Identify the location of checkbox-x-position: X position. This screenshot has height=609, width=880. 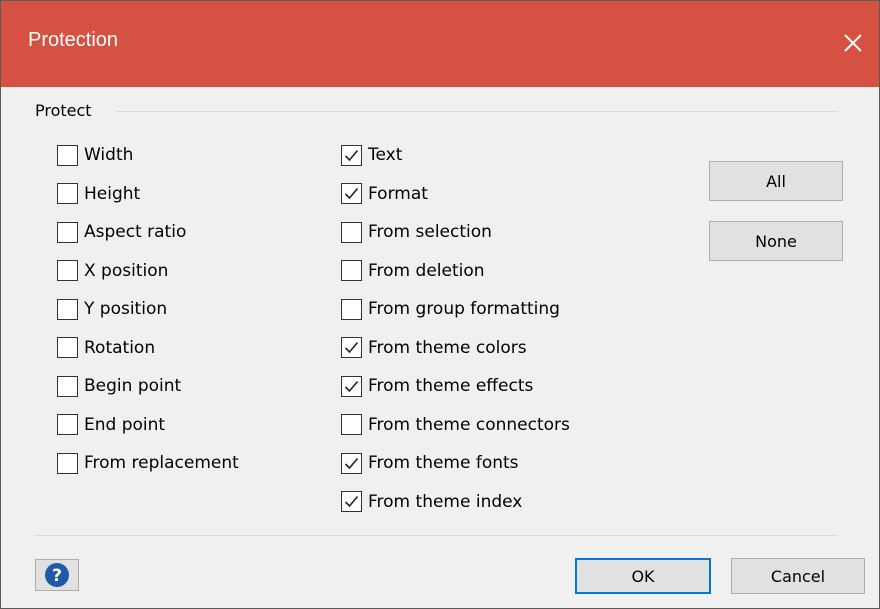
(112, 271).